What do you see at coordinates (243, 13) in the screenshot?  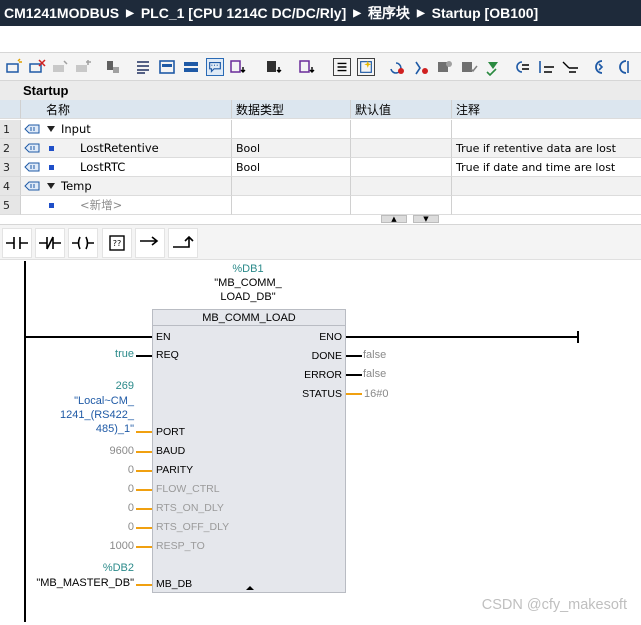 I see `breadcrumb-plc: PLC_1 [CPU 1214C DC/DC/Rly]` at bounding box center [243, 13].